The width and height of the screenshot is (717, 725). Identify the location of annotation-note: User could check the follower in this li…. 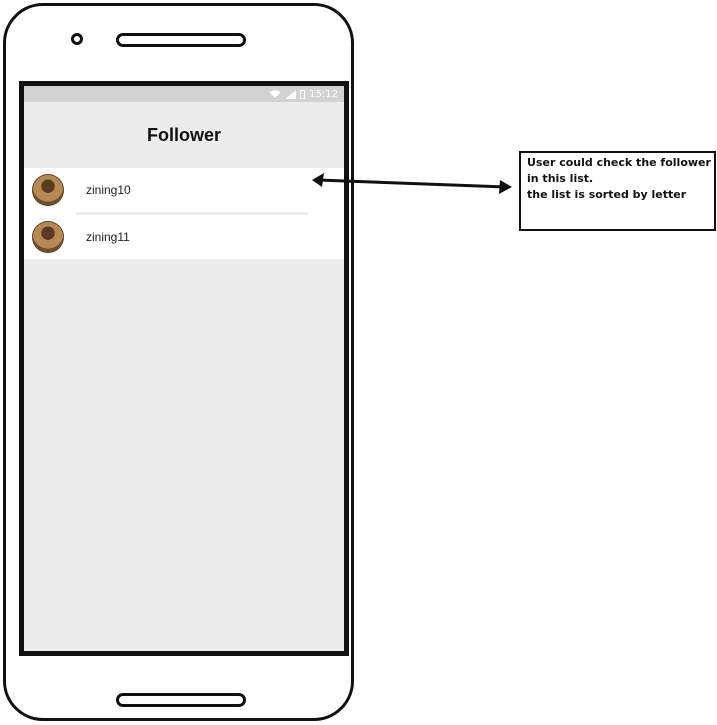
(617, 191).